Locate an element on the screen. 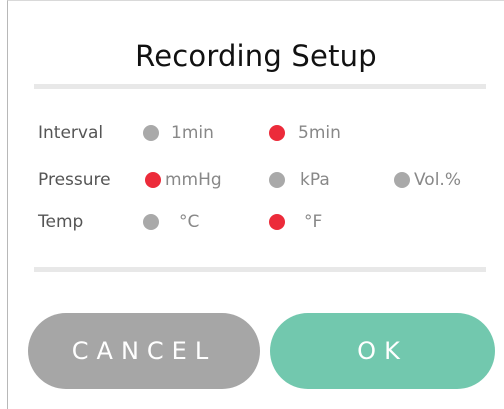  divider-bottom is located at coordinates (260, 269).